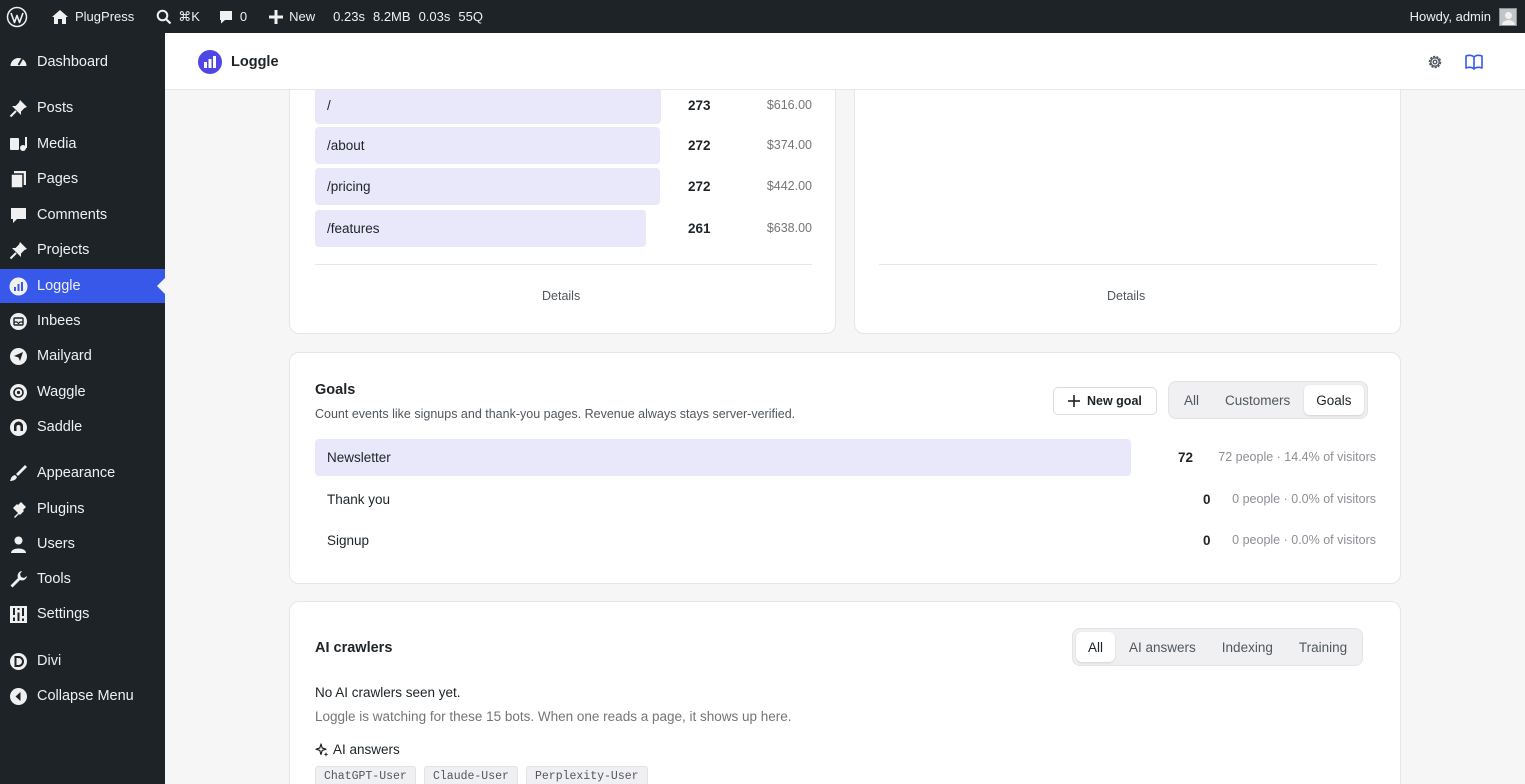 The height and width of the screenshot is (784, 1525). Describe the element at coordinates (64, 356) in the screenshot. I see `sidebar-item-label: Mailyard` at that location.